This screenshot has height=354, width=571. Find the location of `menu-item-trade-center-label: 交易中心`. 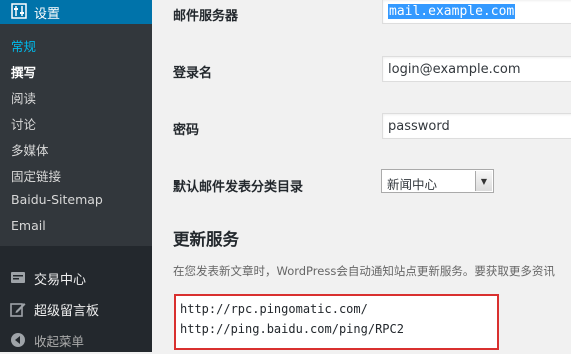

menu-item-trade-center-label: 交易中心 is located at coordinates (60, 280).